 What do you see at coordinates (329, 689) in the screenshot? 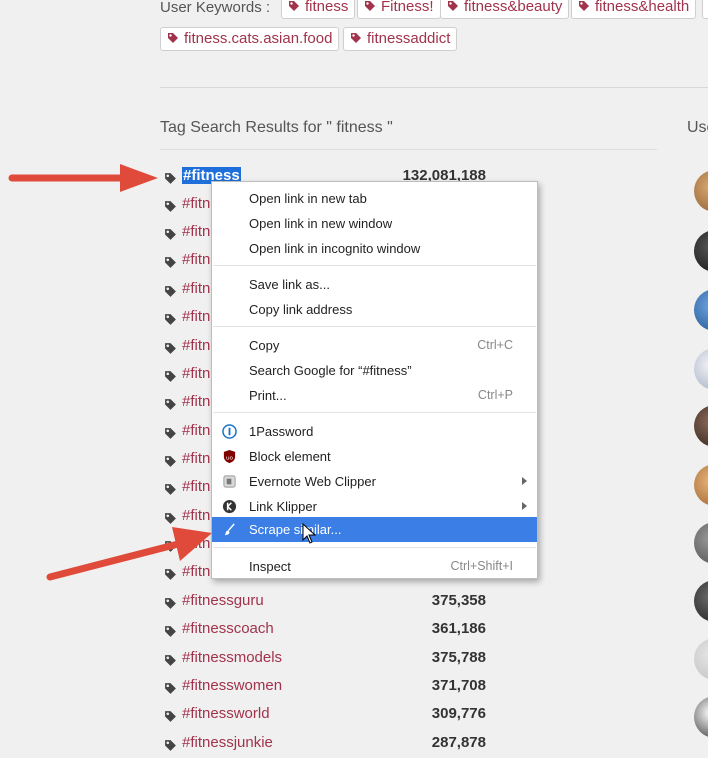
I see `tag-result-row: #fitnesswomen 371,708` at bounding box center [329, 689].